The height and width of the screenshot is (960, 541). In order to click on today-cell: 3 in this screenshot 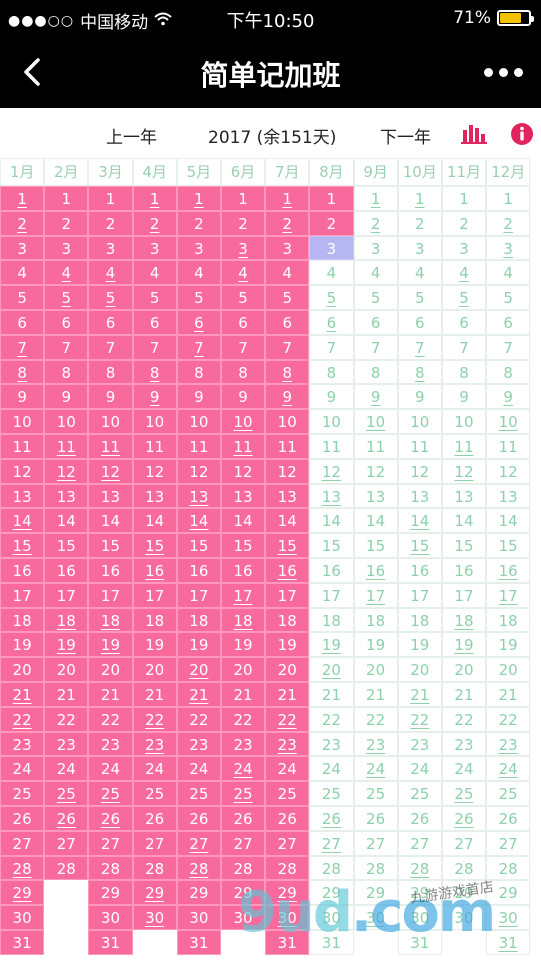, I will do `click(331, 248)`.